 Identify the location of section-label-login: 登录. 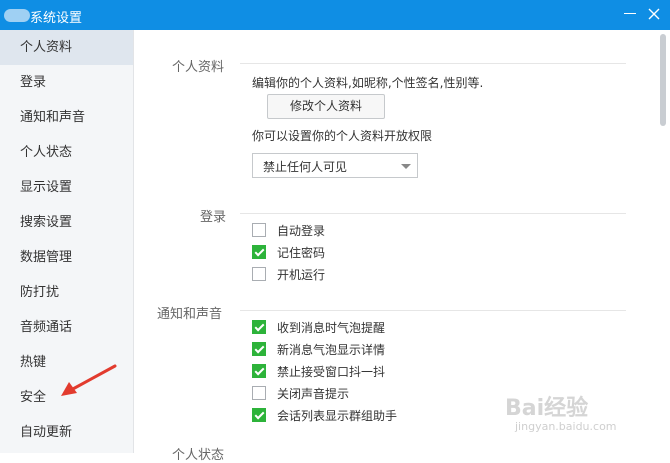
(213, 217).